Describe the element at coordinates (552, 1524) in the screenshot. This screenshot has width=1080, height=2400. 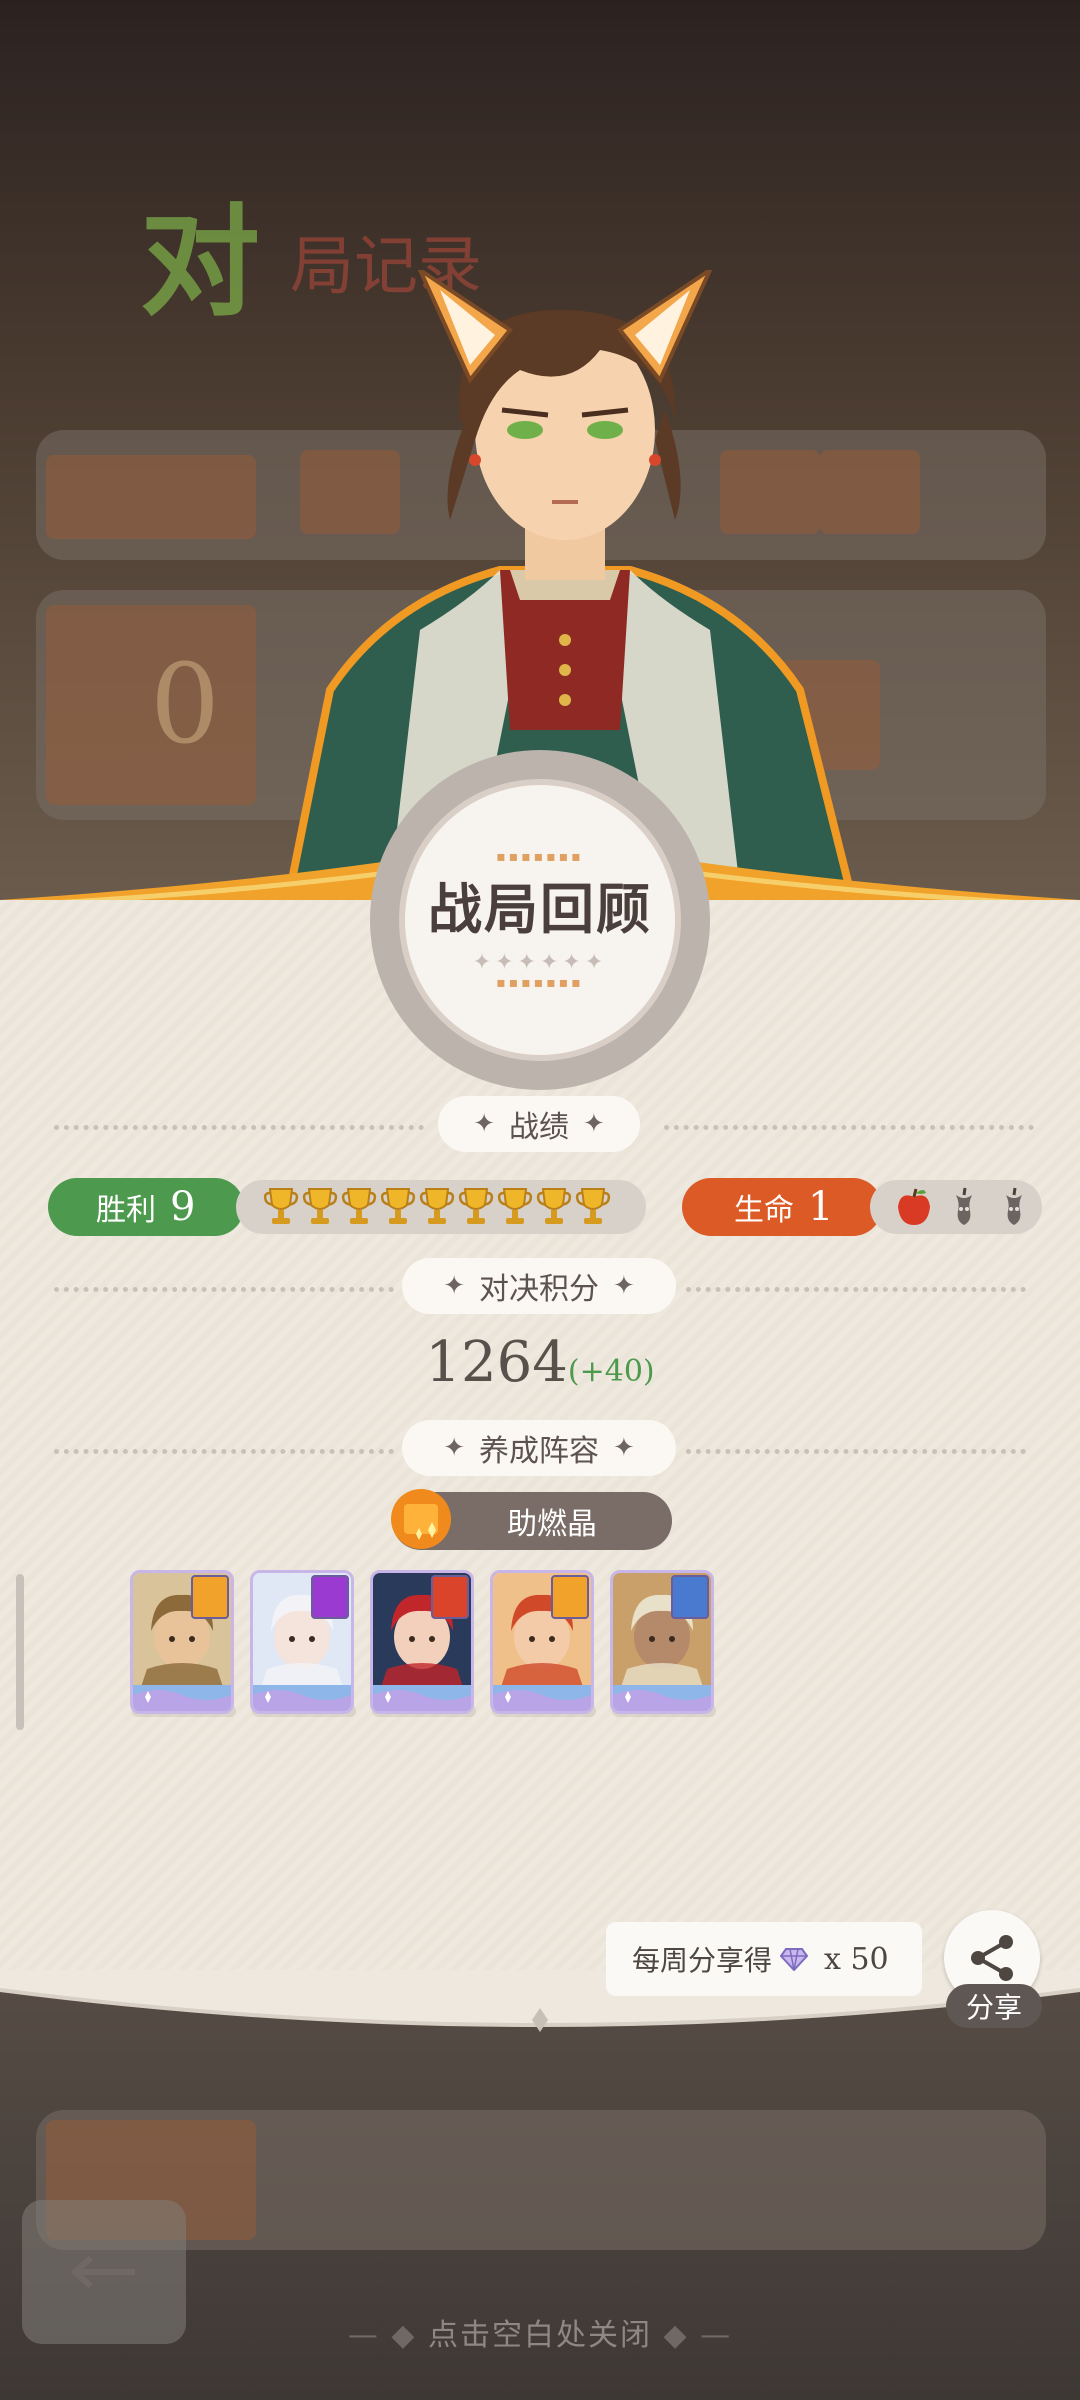
I see `crystal-label: 助燃晶` at that location.